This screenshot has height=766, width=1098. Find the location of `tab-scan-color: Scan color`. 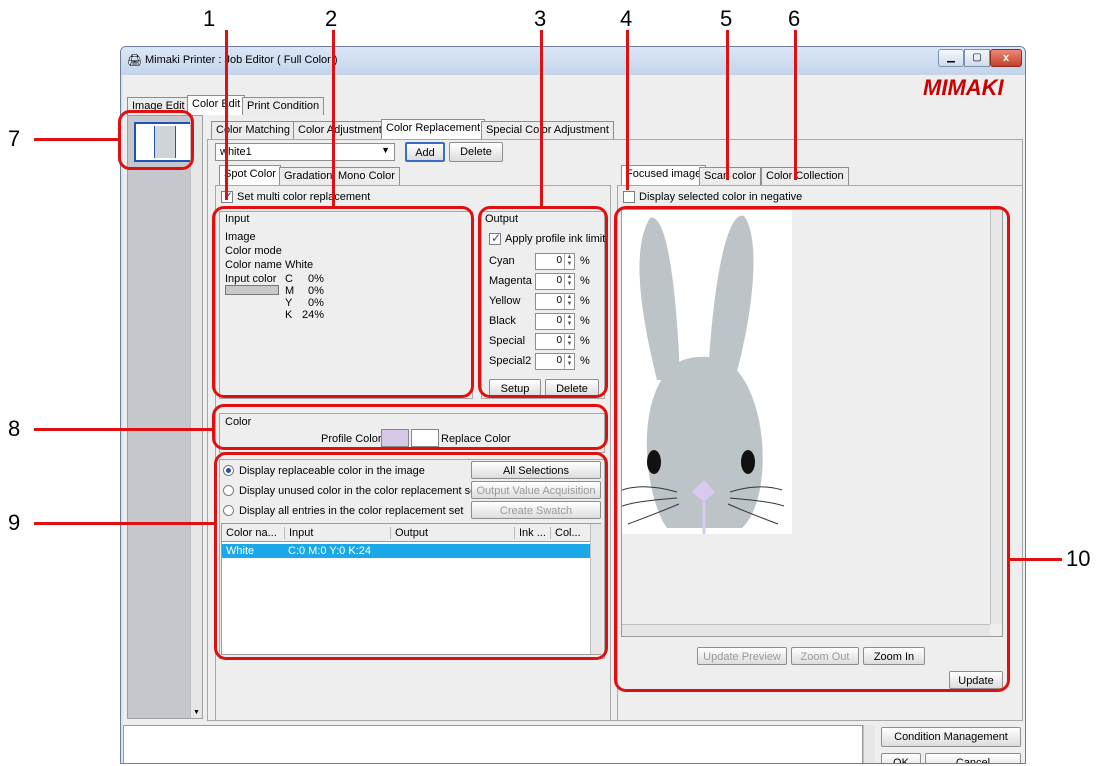

tab-scan-color: Scan color is located at coordinates (730, 176).